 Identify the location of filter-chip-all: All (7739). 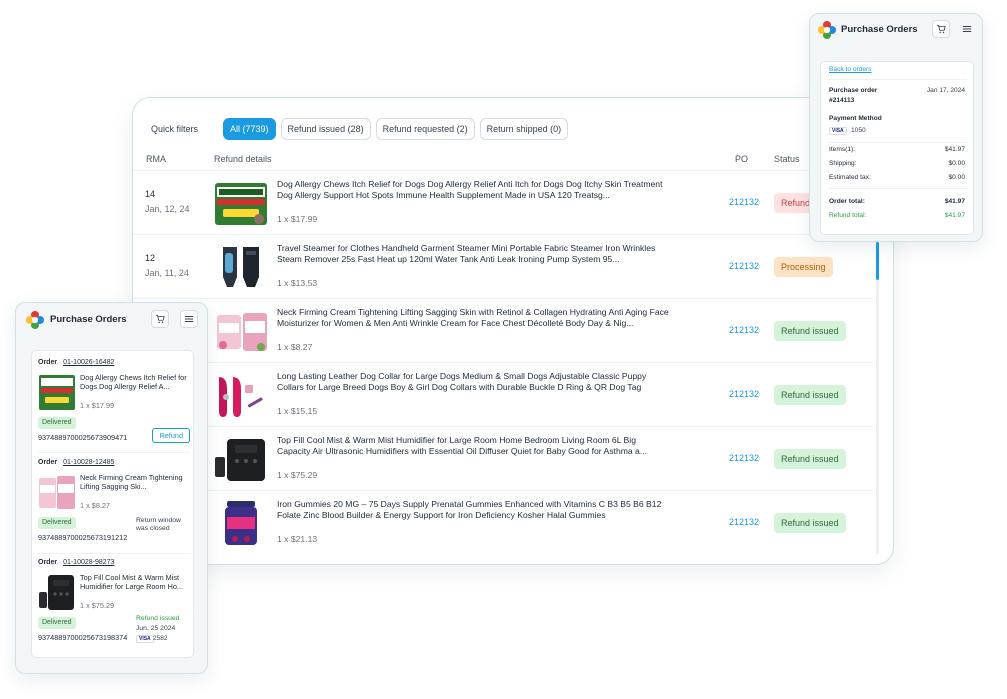
(249, 129).